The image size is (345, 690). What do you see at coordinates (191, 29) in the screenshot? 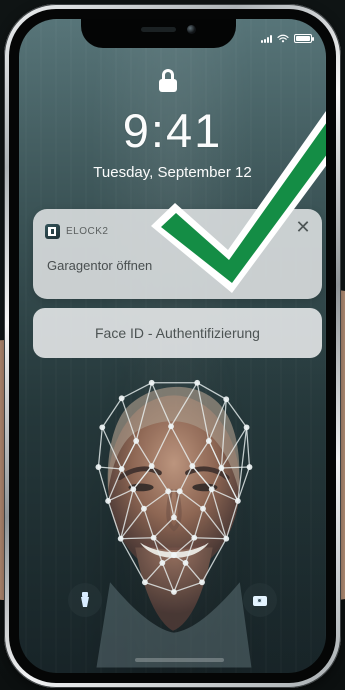
I see `front-camera` at bounding box center [191, 29].